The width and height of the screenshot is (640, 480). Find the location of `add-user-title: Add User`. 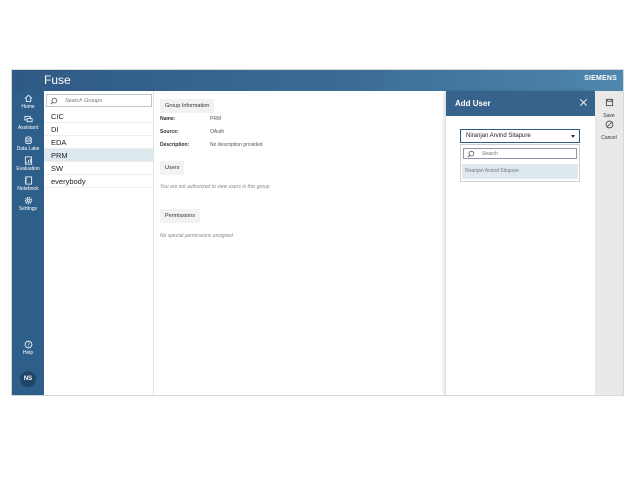

add-user-title: Add User is located at coordinates (473, 103).